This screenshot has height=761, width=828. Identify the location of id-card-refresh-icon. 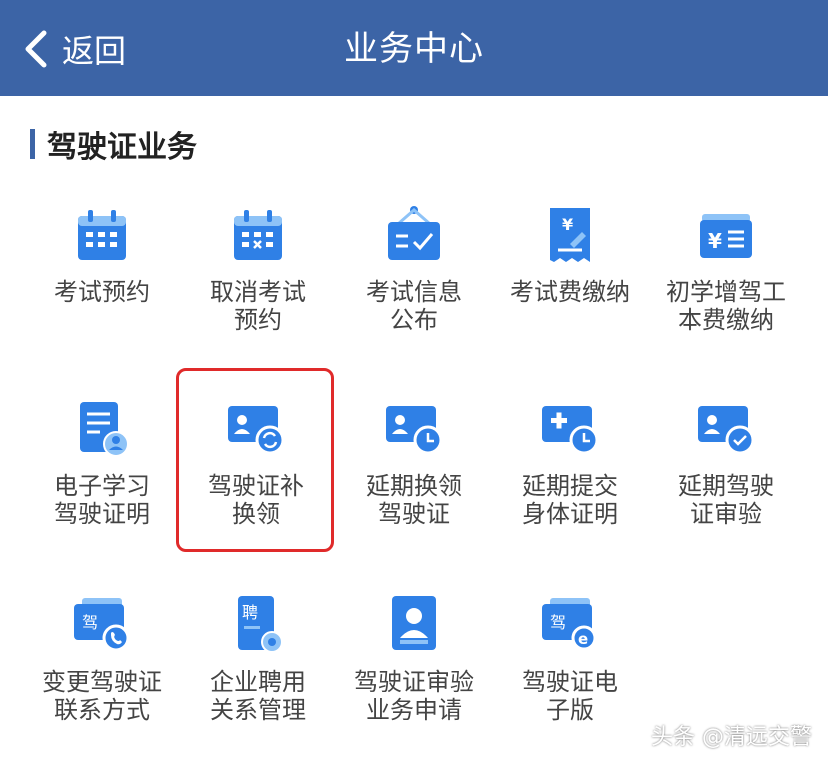
(256, 430).